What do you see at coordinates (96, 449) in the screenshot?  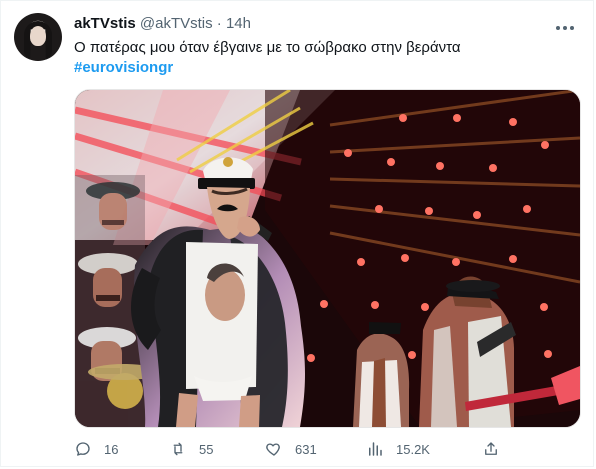 I see `reply-action: 16` at bounding box center [96, 449].